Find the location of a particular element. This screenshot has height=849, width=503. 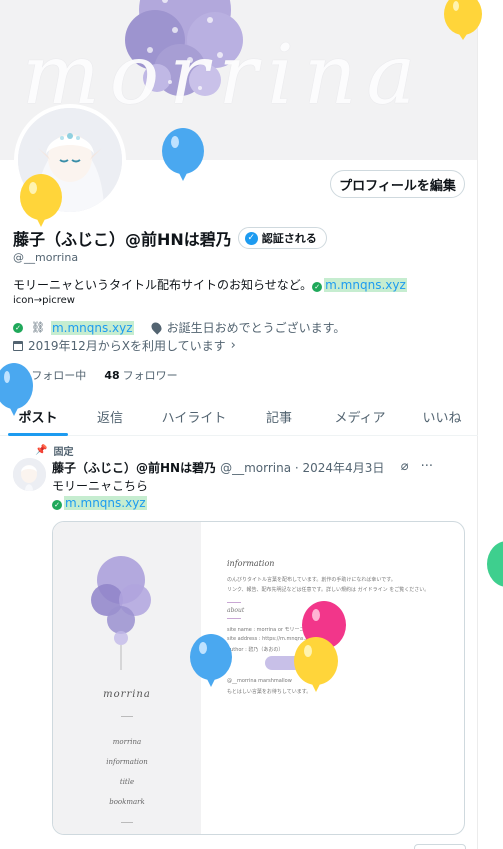

joined-text: 2019年12月からXを利用しています is located at coordinates (127, 346).